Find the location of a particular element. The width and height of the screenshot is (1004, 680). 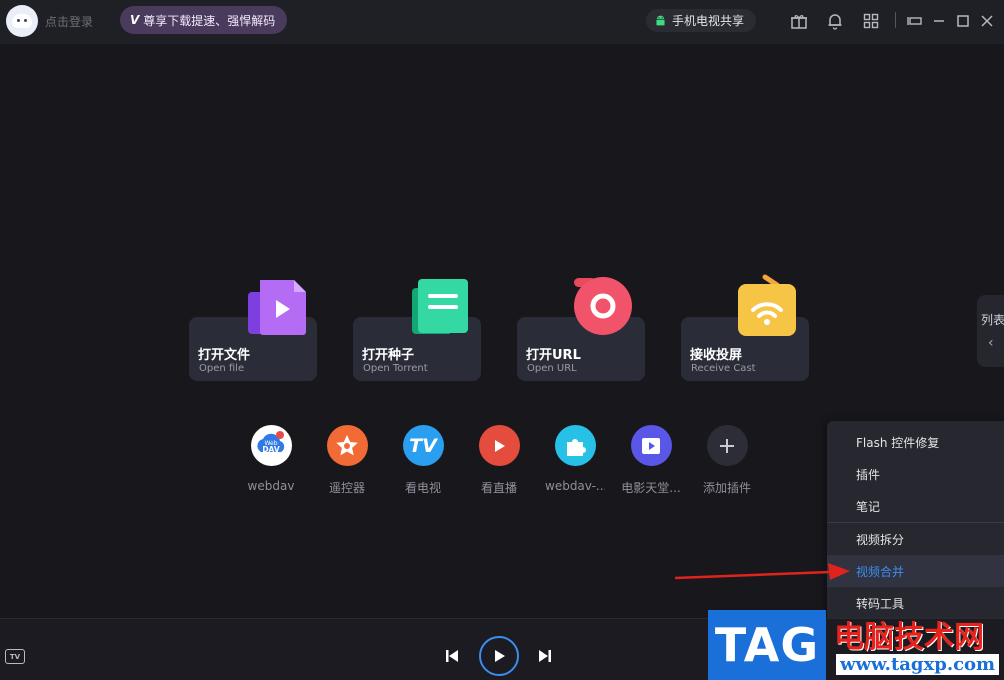

menu-item-video-merge: 视频合并 is located at coordinates (915, 571).